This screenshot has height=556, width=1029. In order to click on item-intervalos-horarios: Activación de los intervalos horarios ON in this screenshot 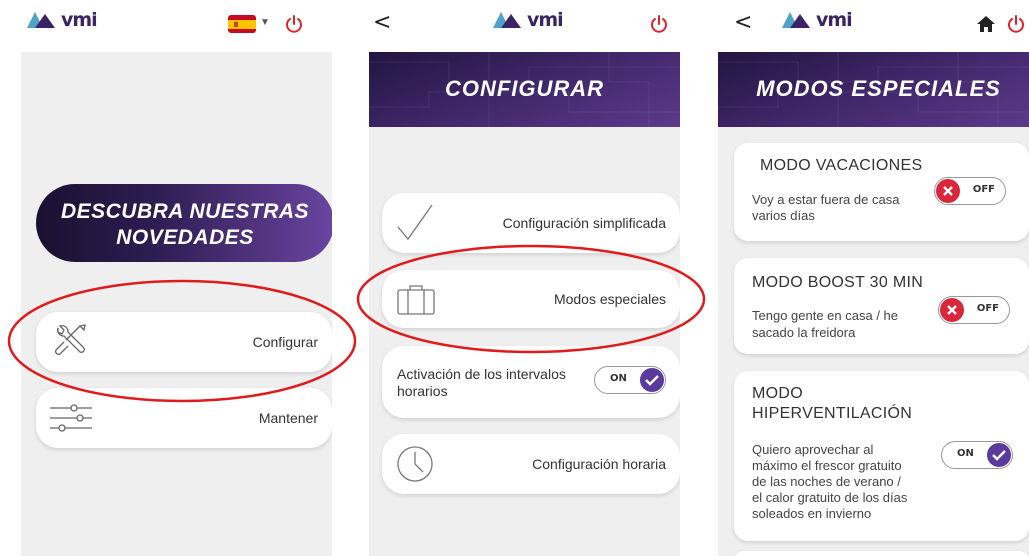, I will do `click(531, 382)`.